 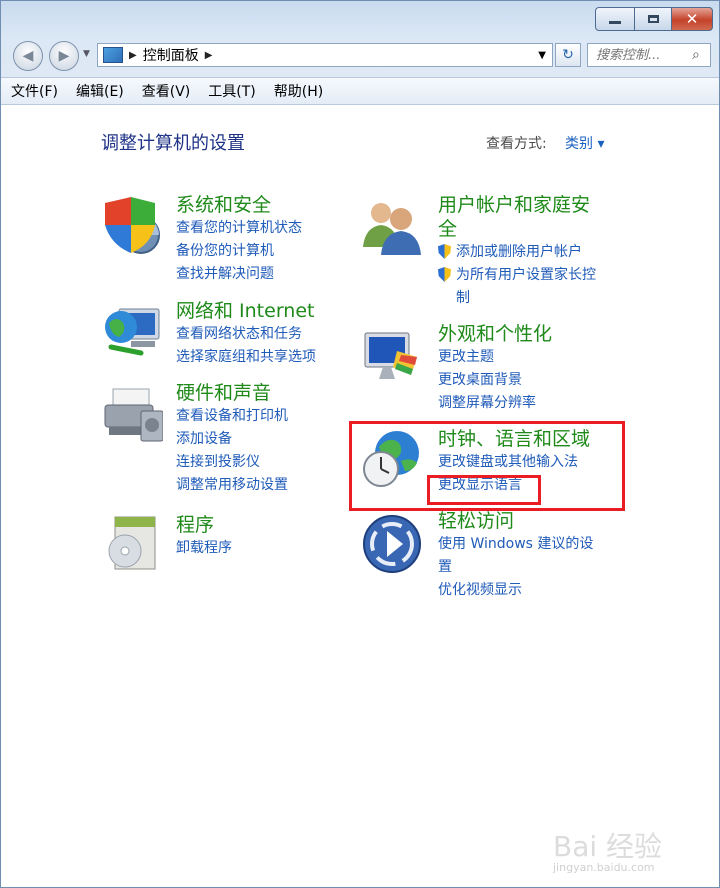 What do you see at coordinates (33, 91) in the screenshot?
I see `menu-file: 文件(F)` at bounding box center [33, 91].